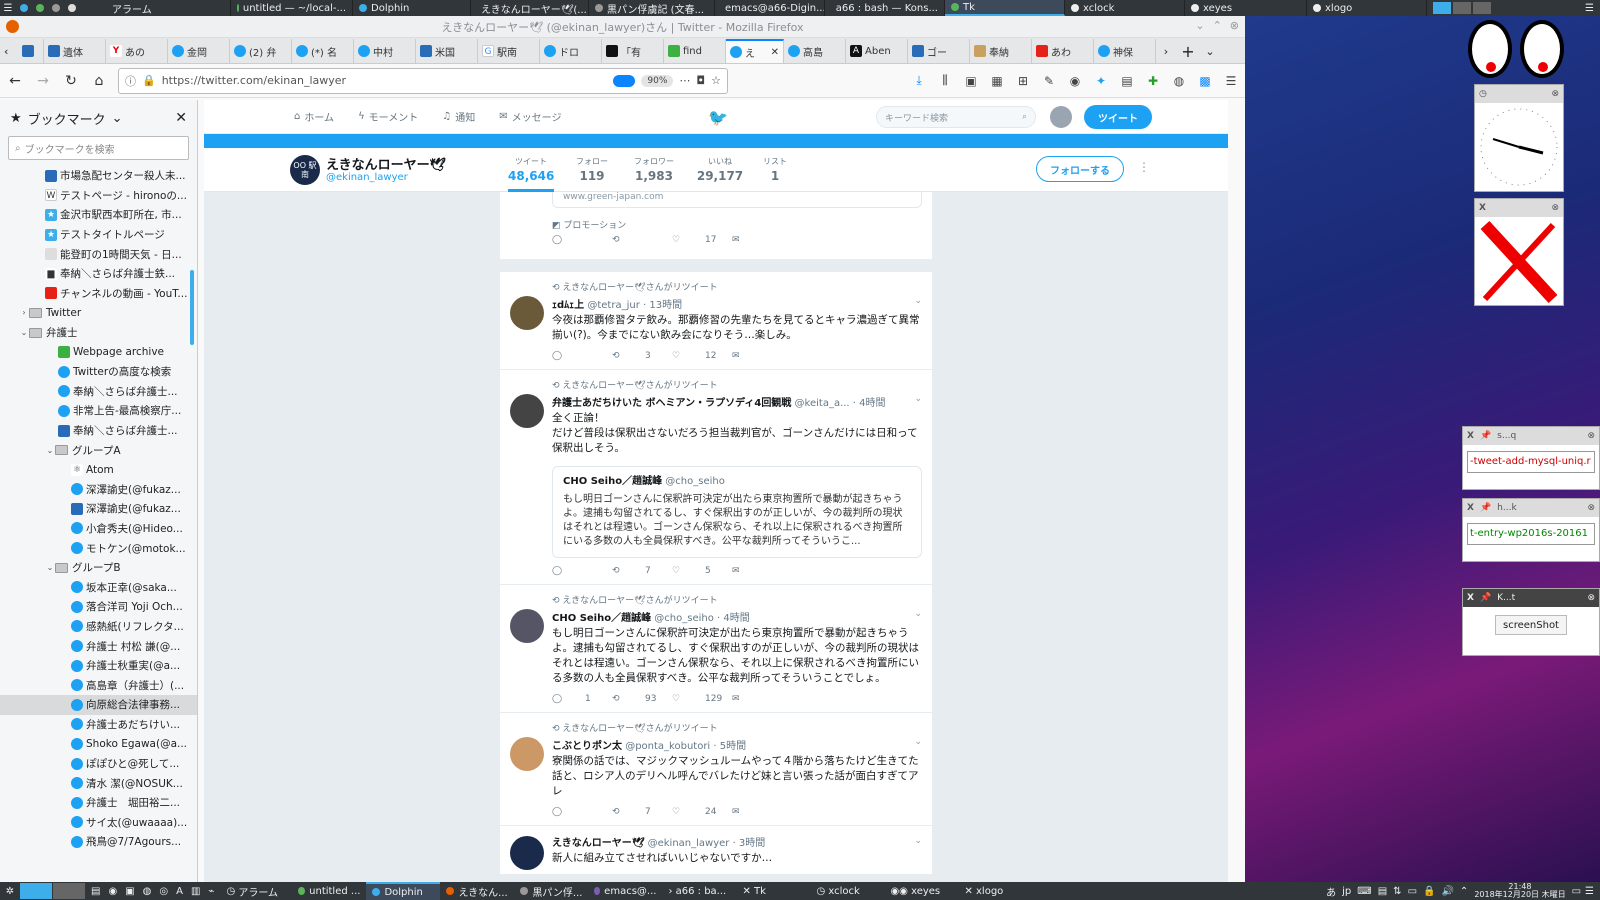 The width and height of the screenshot is (1600, 900). Describe the element at coordinates (702, 240) in the screenshot. I see `like-button: ♡ 17` at that location.